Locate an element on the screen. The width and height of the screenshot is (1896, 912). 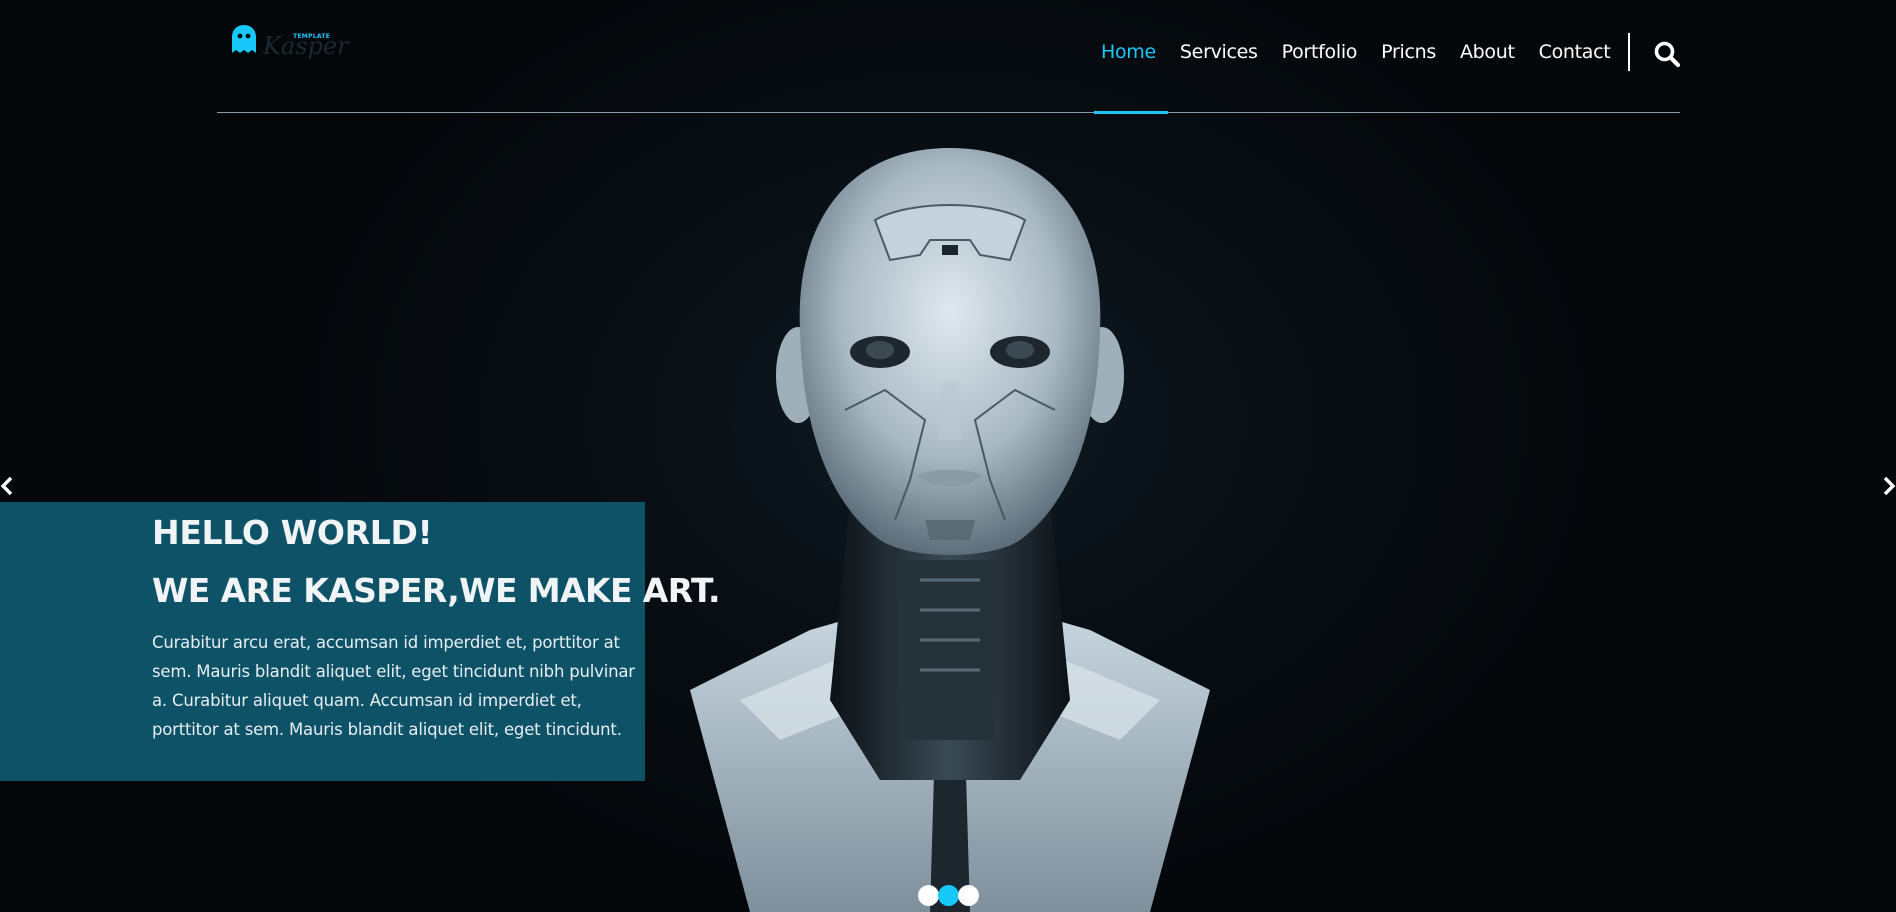
active-nav-indicator is located at coordinates (1131, 112).